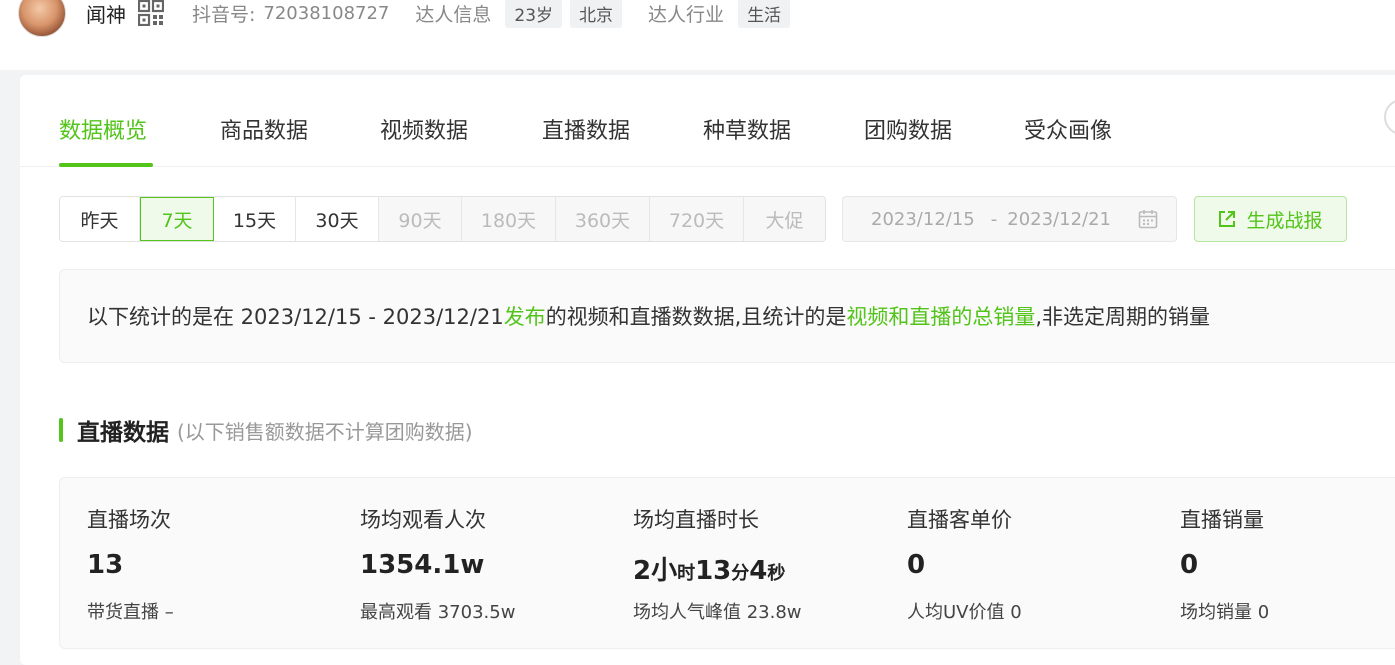  I want to click on stat-sub: 场均人气峰值 23.8w, so click(717, 612).